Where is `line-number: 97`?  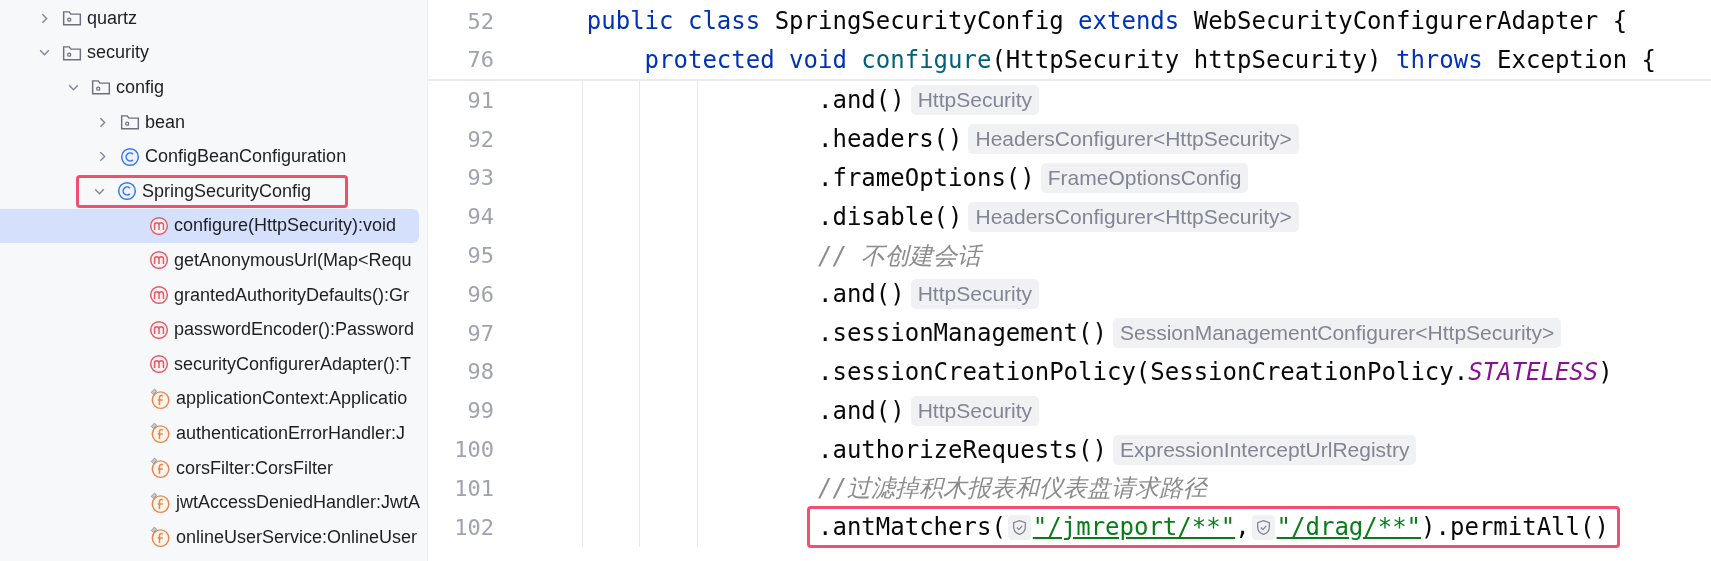
line-number: 97 is located at coordinates (480, 333).